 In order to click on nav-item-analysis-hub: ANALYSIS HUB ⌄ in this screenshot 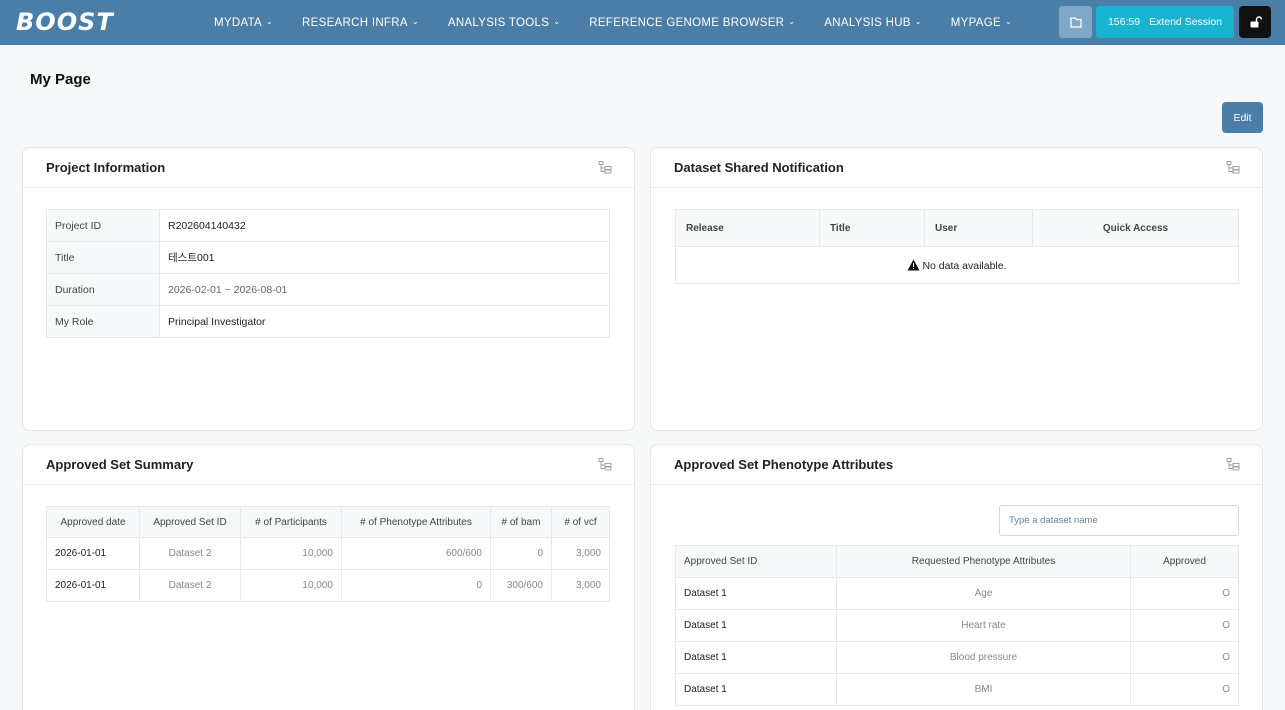, I will do `click(873, 22)`.